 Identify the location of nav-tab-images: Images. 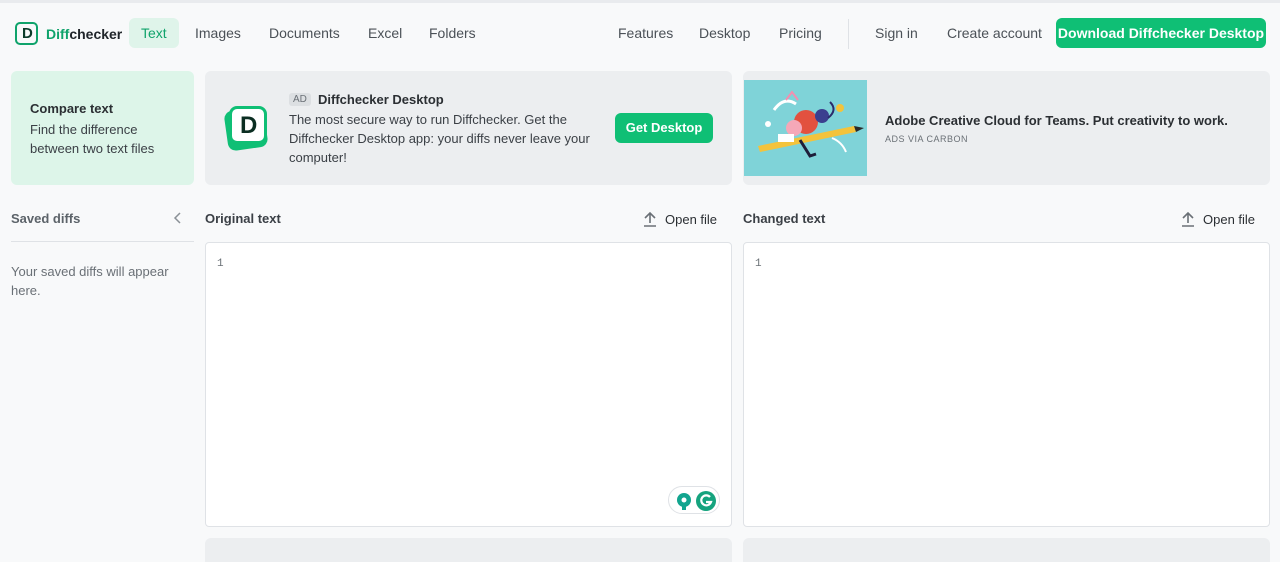
(218, 33).